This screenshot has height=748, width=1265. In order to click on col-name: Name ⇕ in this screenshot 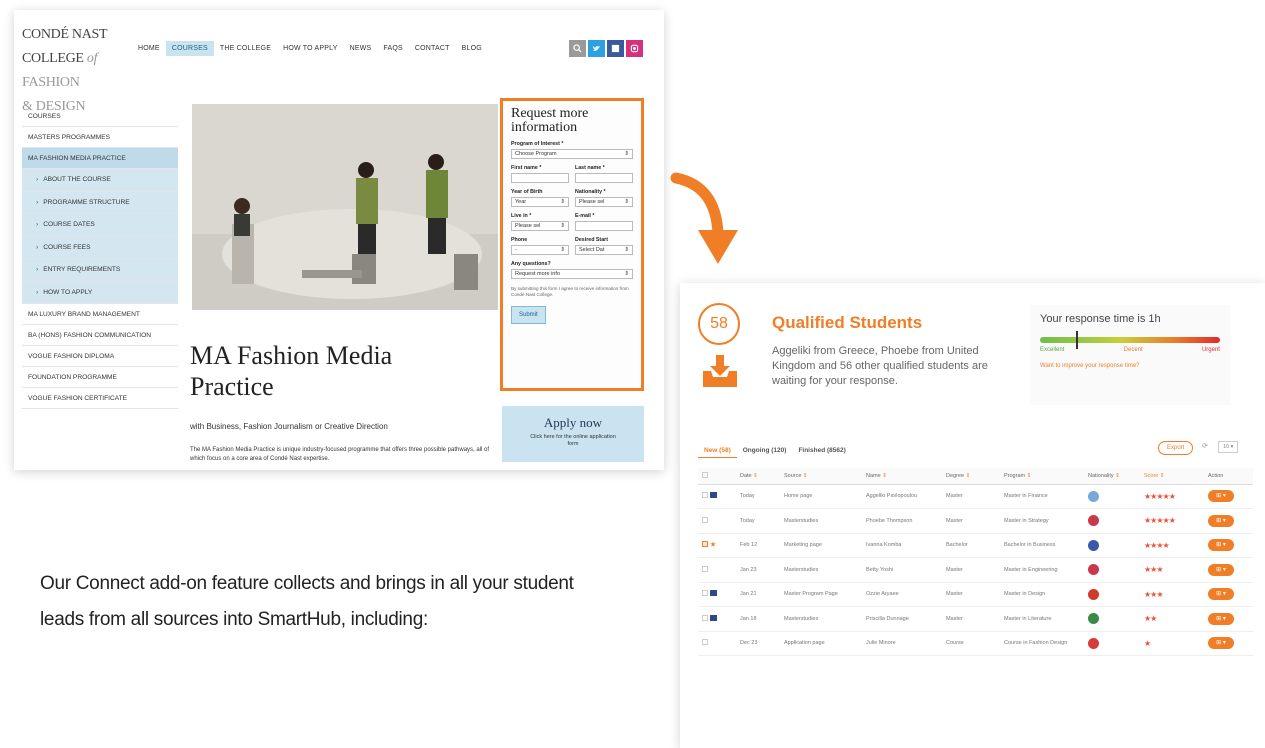, I will do `click(906, 476)`.